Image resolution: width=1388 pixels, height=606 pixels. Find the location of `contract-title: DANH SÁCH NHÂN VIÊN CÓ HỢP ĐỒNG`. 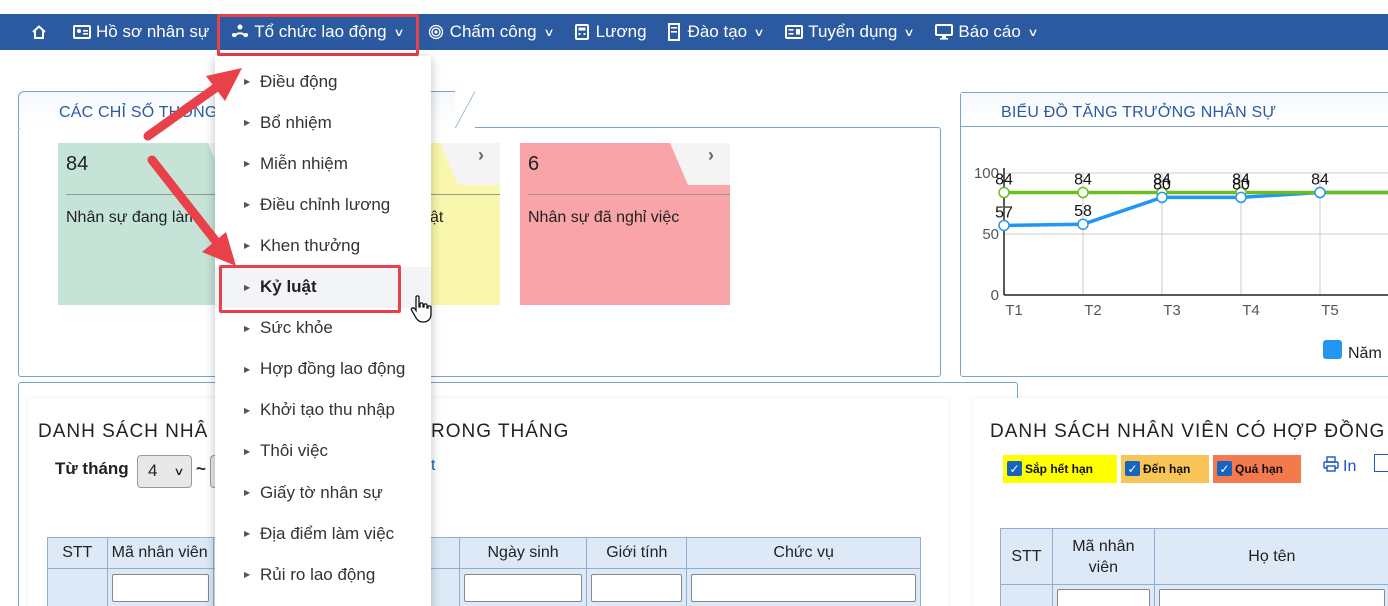

contract-title: DANH SÁCH NHÂN VIÊN CÓ HỢP ĐỒNG is located at coordinates (1188, 431).